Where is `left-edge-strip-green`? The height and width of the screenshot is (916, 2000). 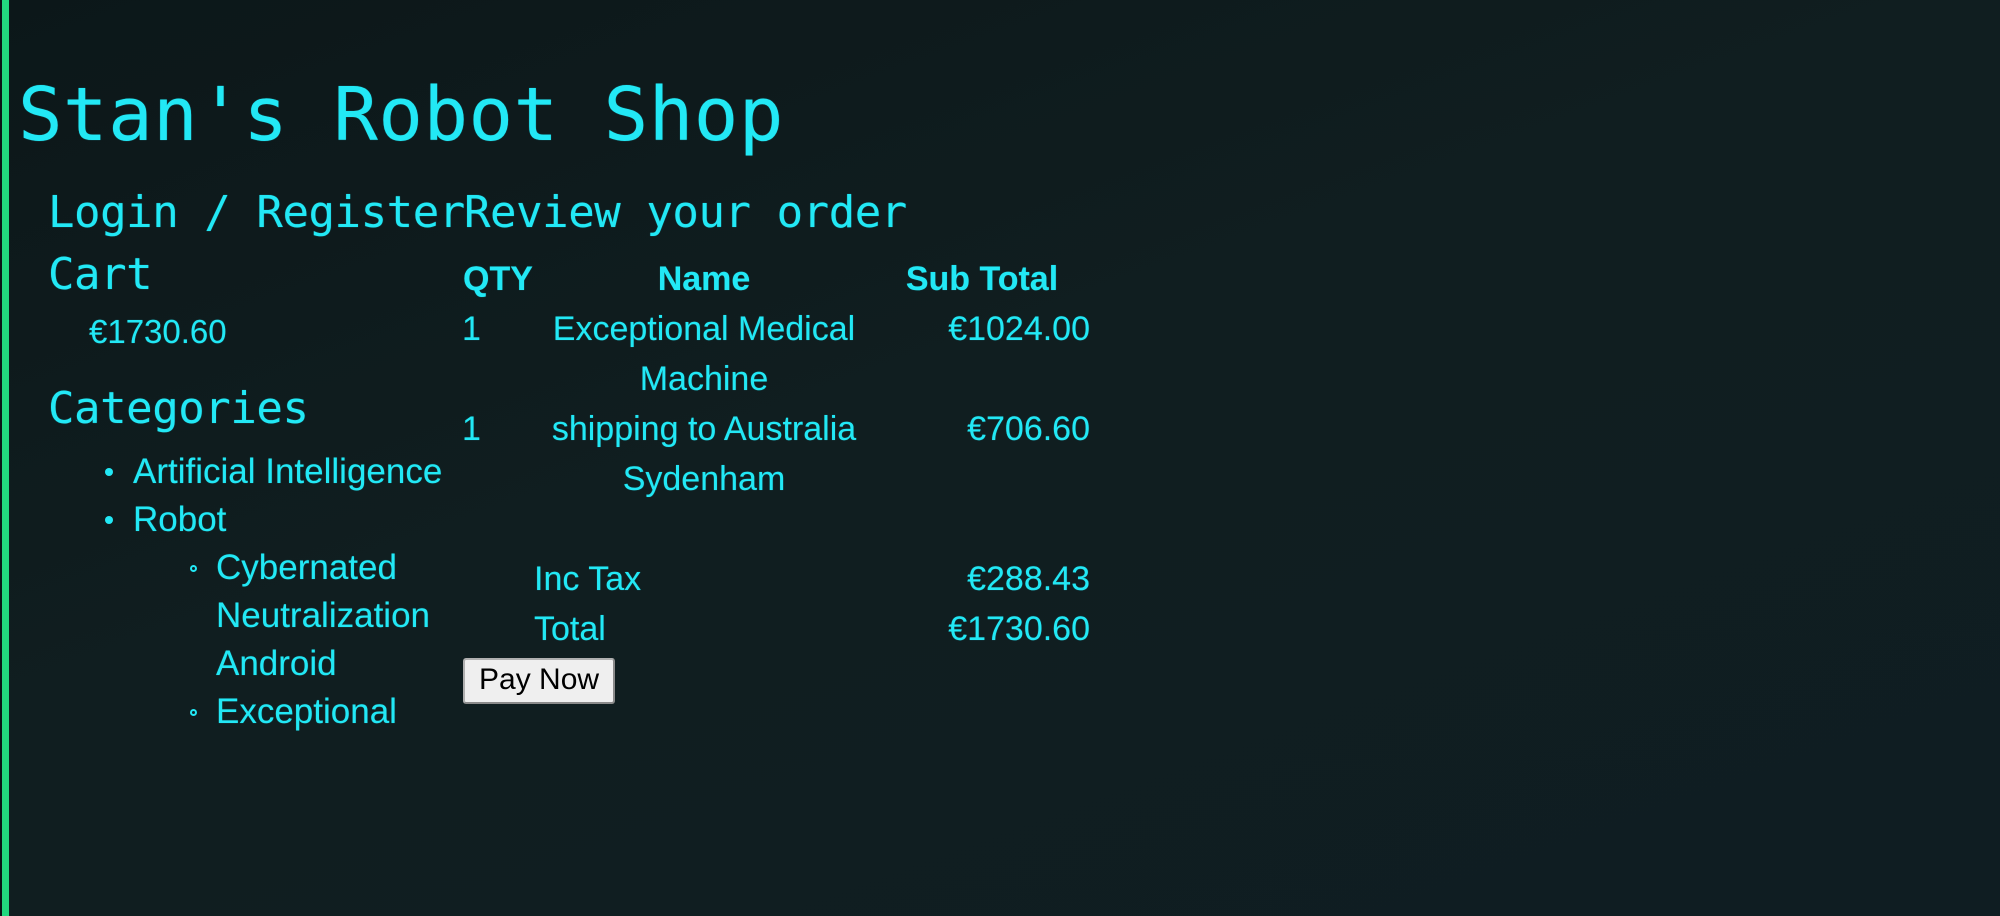 left-edge-strip-green is located at coordinates (5, 458).